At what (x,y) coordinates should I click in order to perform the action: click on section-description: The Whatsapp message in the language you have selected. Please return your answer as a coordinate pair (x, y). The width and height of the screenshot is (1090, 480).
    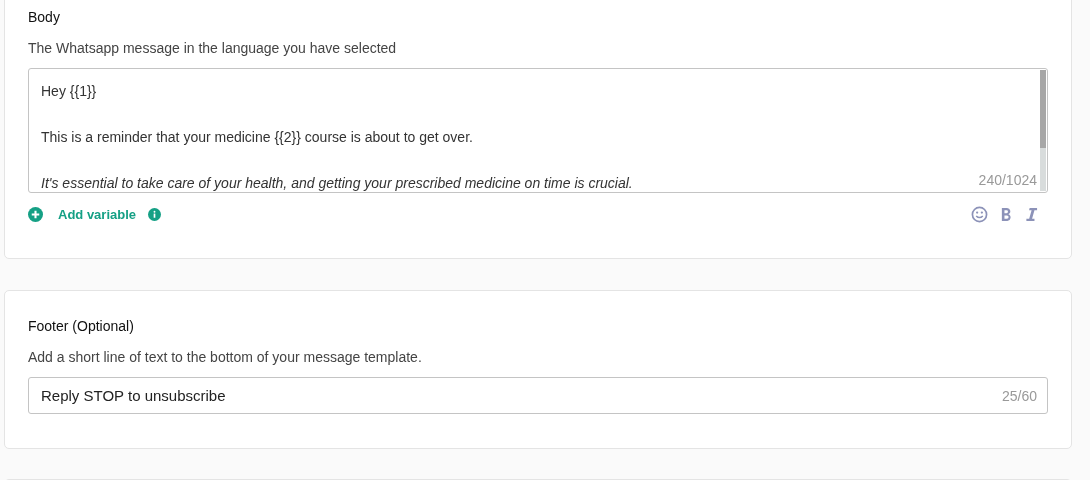
    Looking at the image, I should click on (213, 48).